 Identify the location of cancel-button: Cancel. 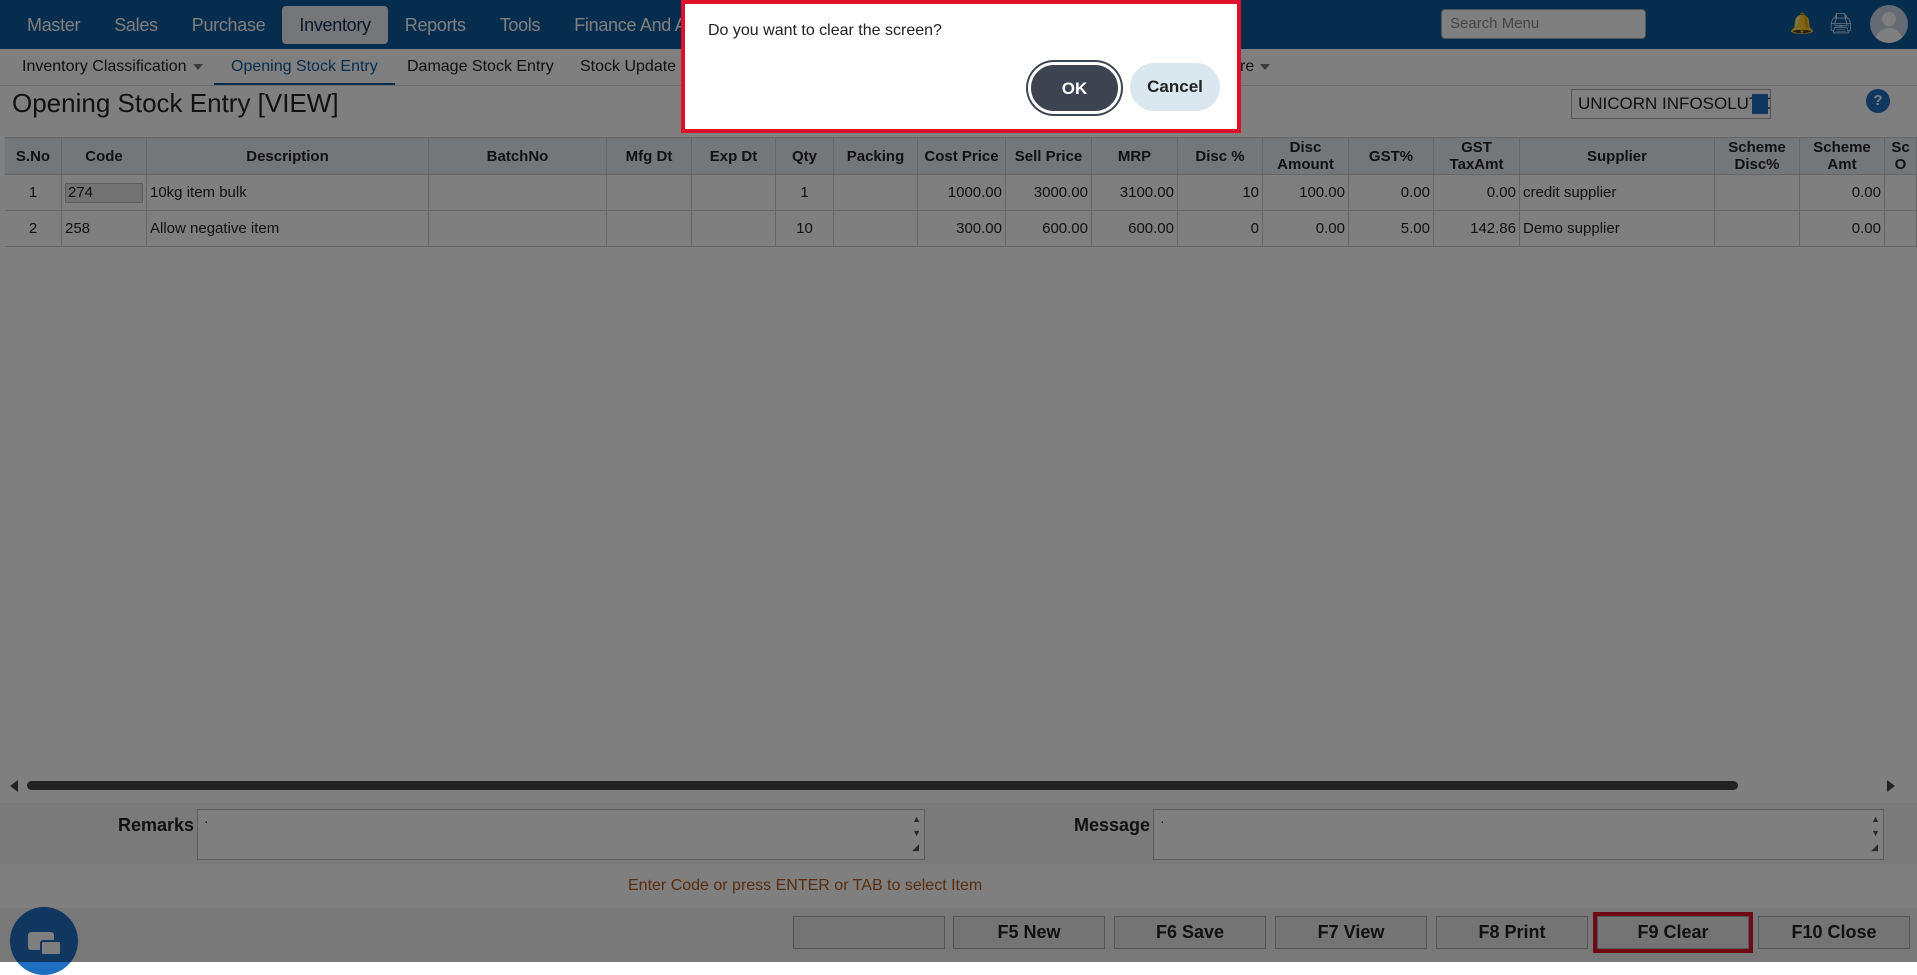
(1175, 87).